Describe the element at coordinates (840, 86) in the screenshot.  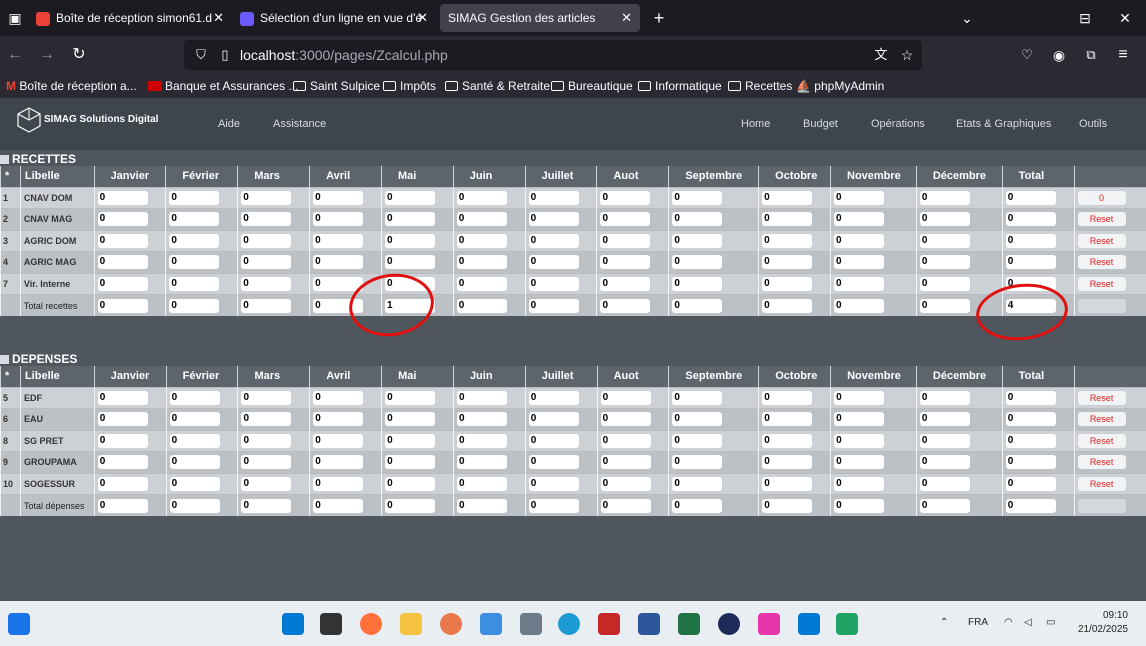
I see `bookmark-phpmyadmin: ⛵ phpMyAdmin` at that location.